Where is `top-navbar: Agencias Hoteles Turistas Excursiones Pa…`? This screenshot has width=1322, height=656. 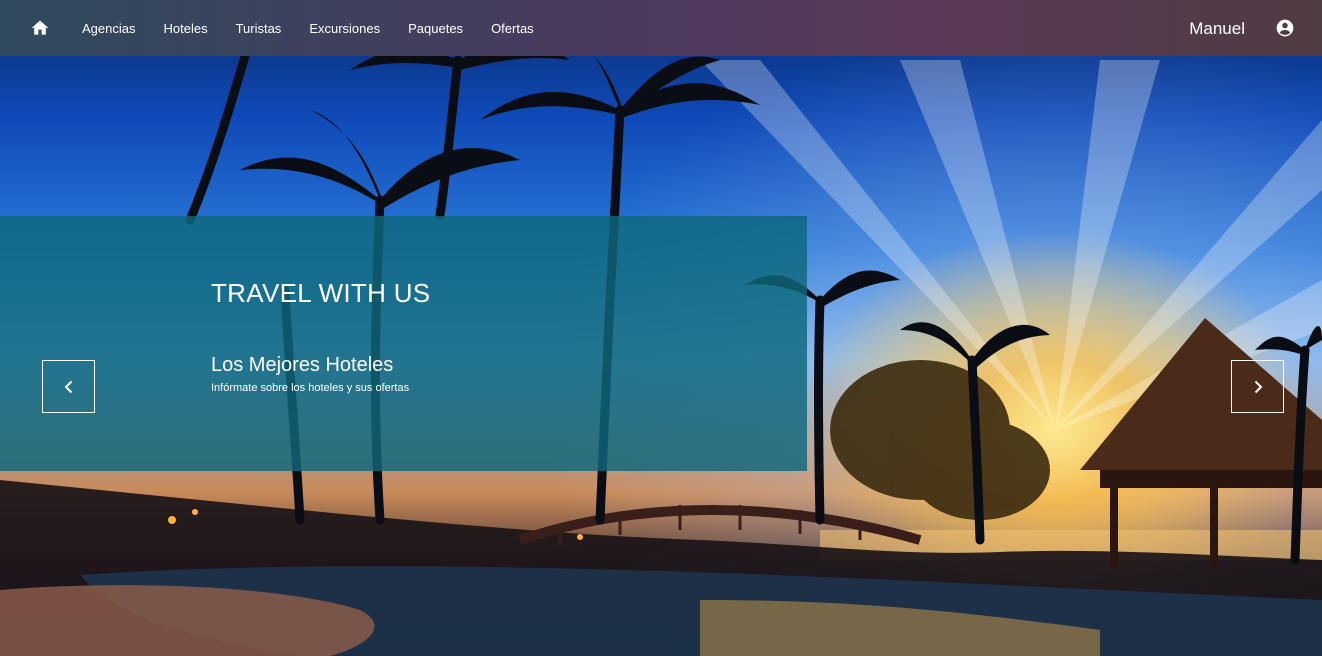
top-navbar: Agencias Hoteles Turistas Excursiones Pa… is located at coordinates (661, 28).